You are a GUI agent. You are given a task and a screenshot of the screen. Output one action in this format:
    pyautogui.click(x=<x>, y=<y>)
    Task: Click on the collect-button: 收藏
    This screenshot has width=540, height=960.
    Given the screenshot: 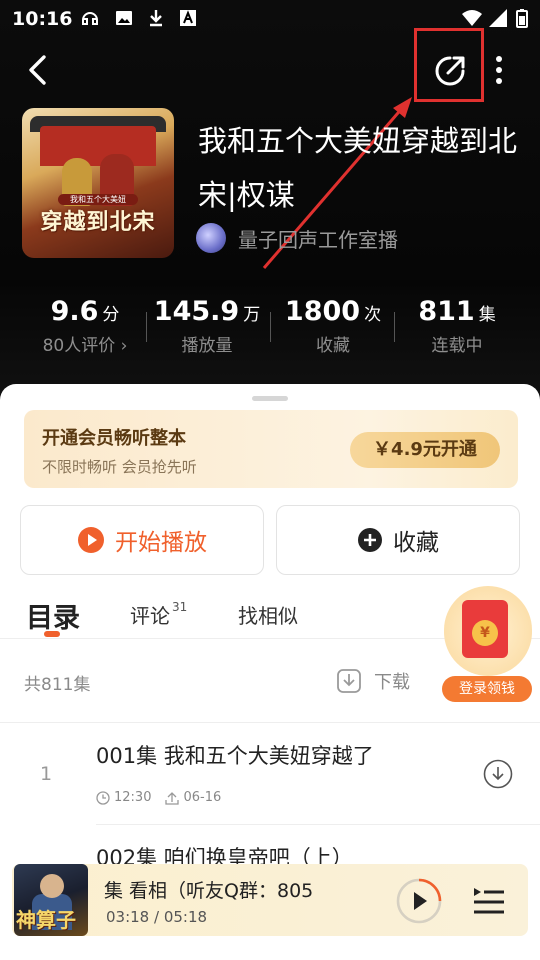 What is the action you would take?
    pyautogui.click(x=398, y=540)
    